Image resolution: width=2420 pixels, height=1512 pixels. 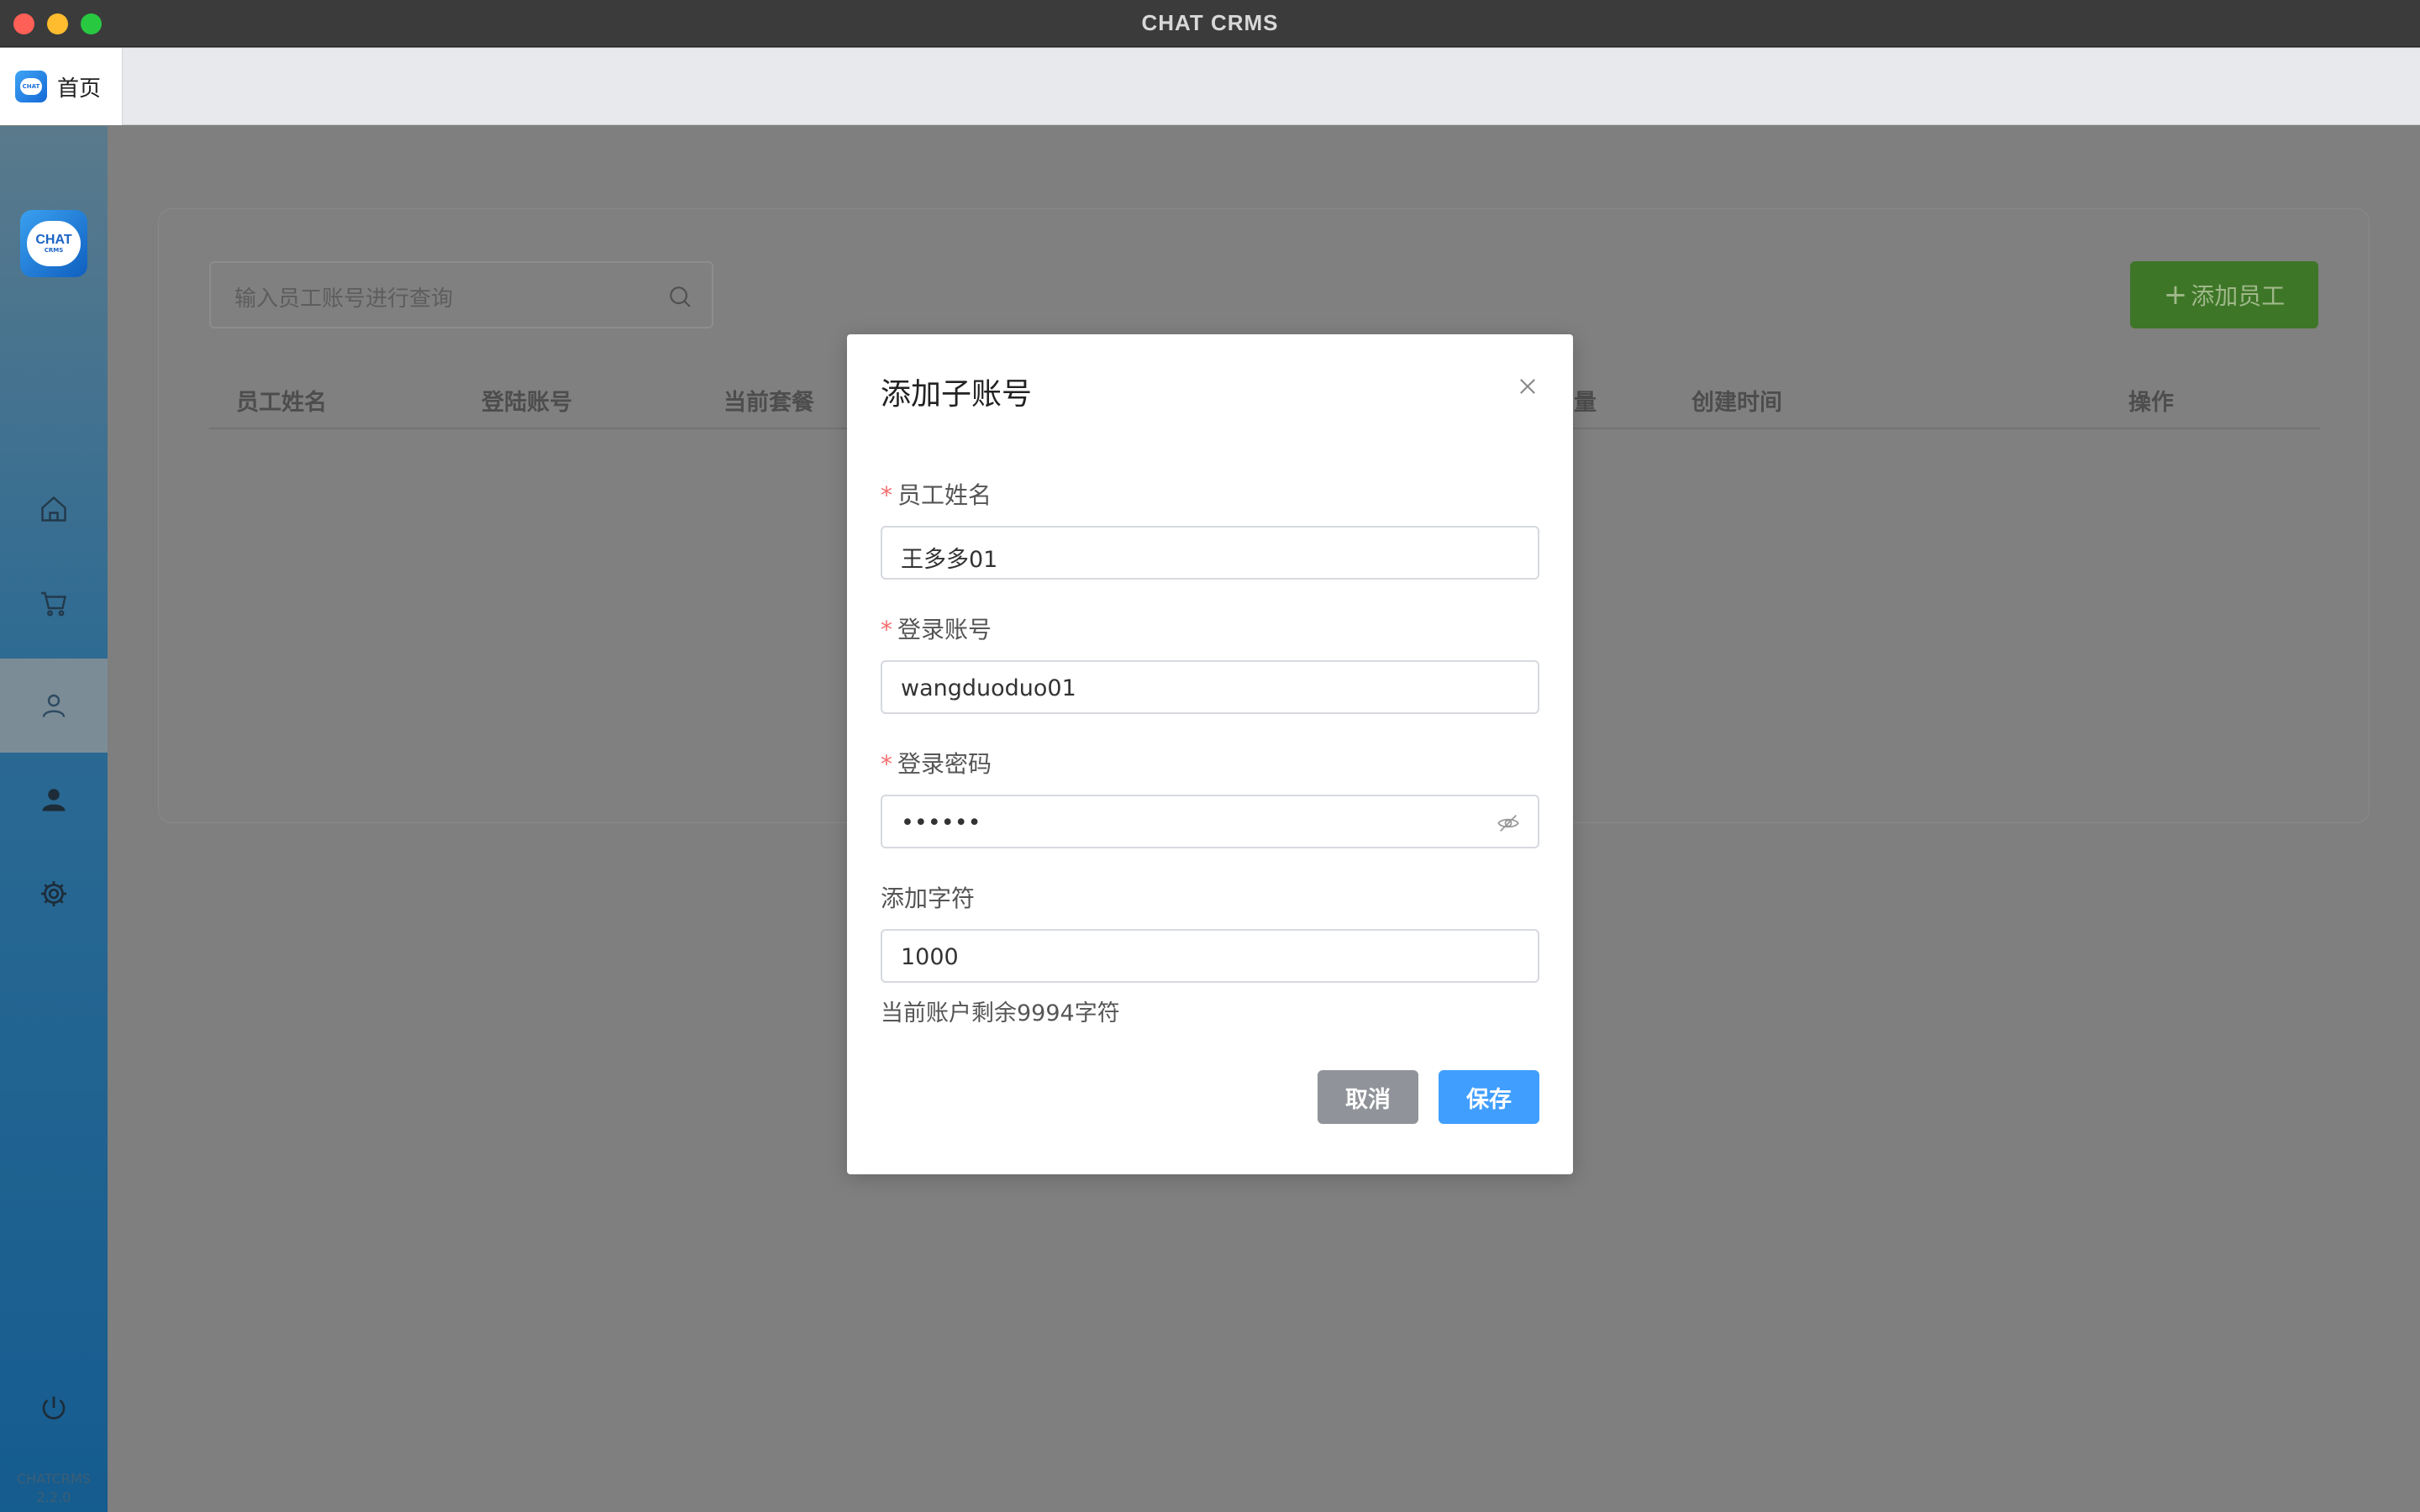 What do you see at coordinates (1210, 956) in the screenshot?
I see `add-chars-field: 1000` at bounding box center [1210, 956].